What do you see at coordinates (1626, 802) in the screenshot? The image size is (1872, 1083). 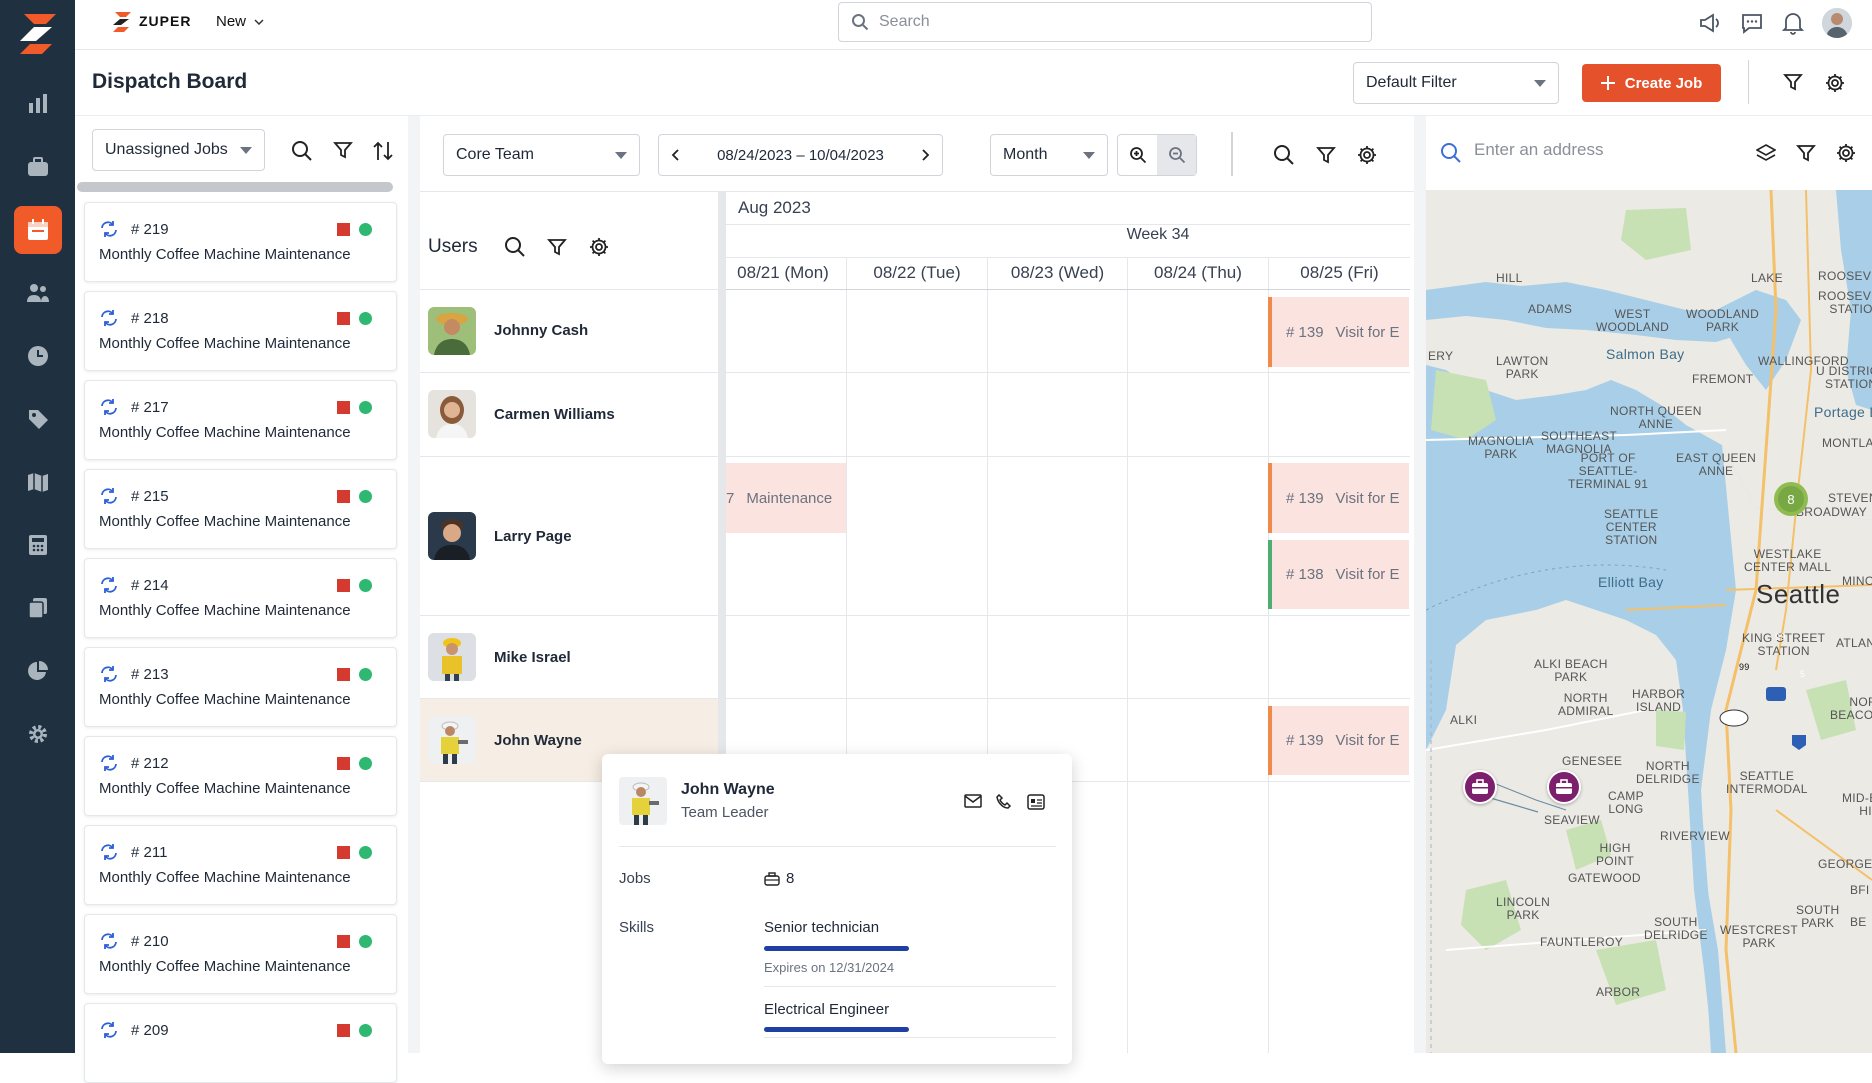 I see `map-label: Camp Long` at bounding box center [1626, 802].